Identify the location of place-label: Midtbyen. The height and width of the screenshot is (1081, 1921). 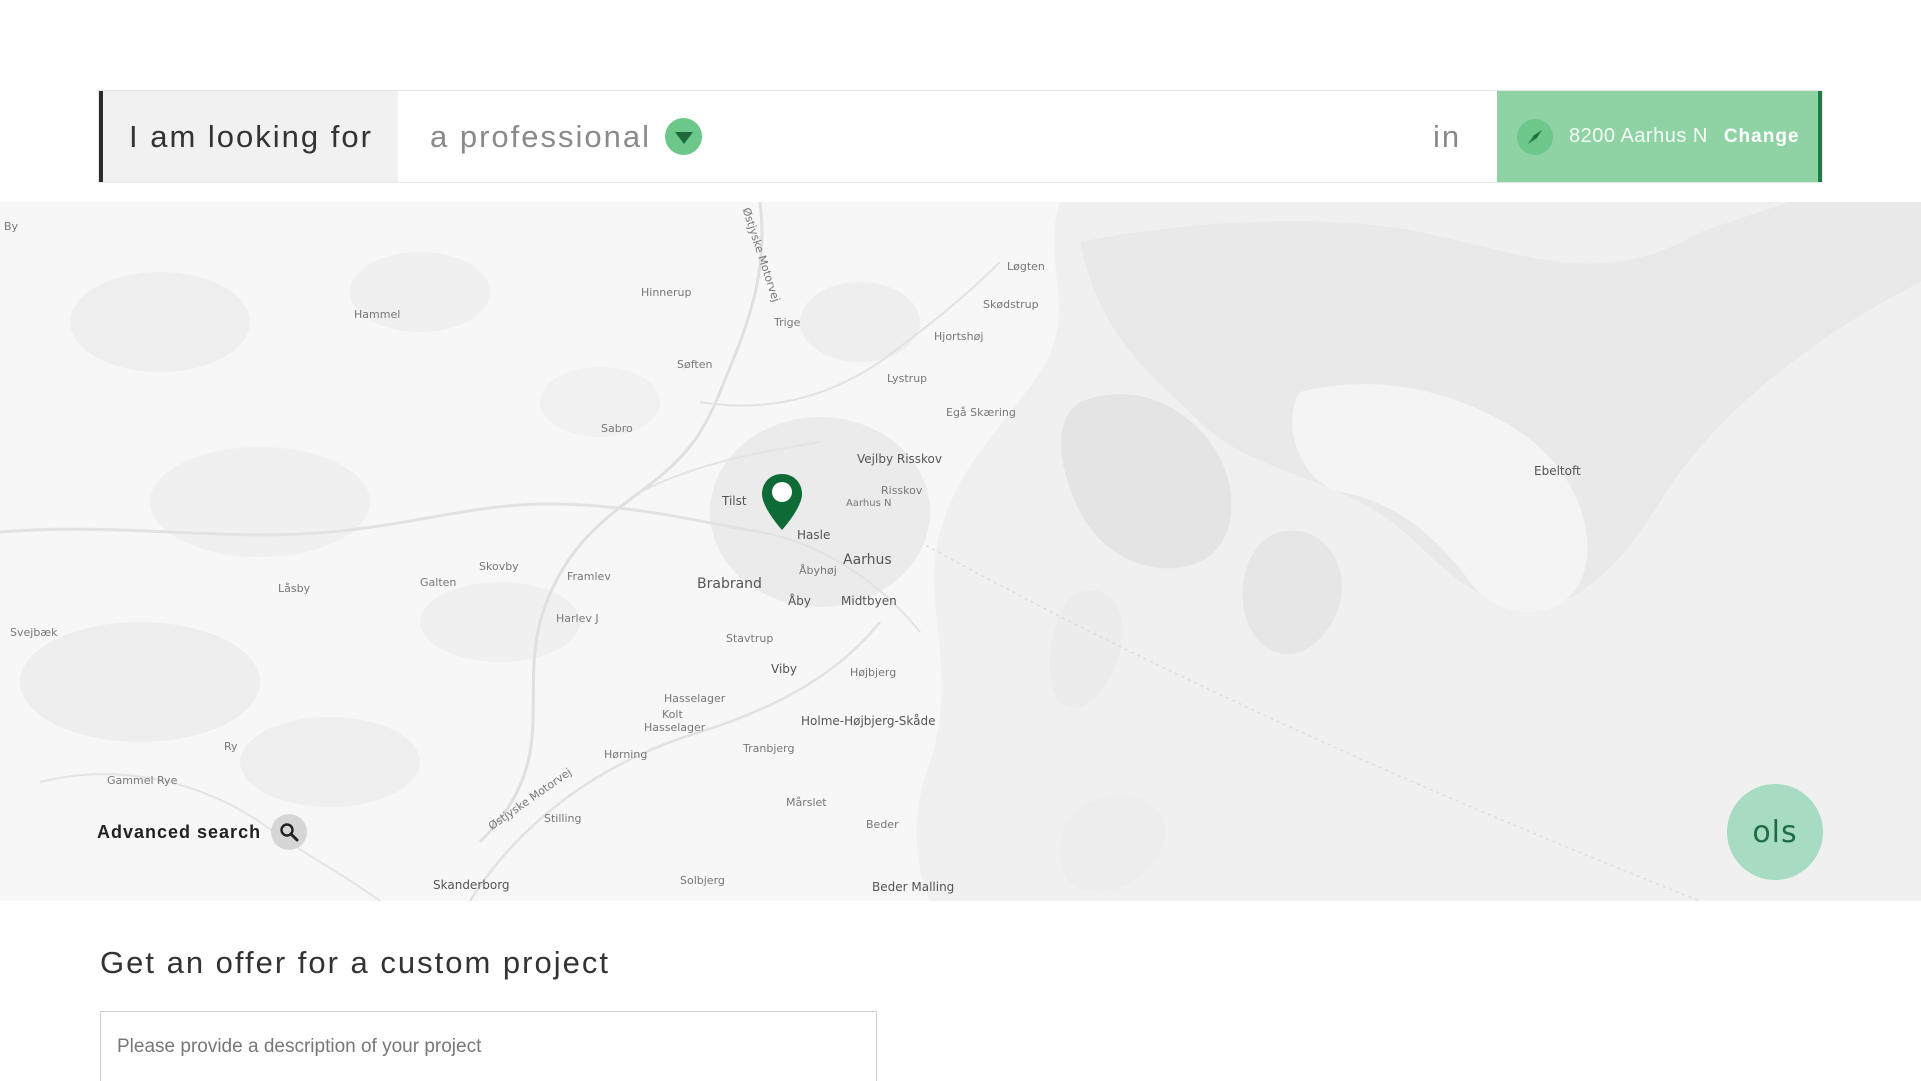
(869, 601).